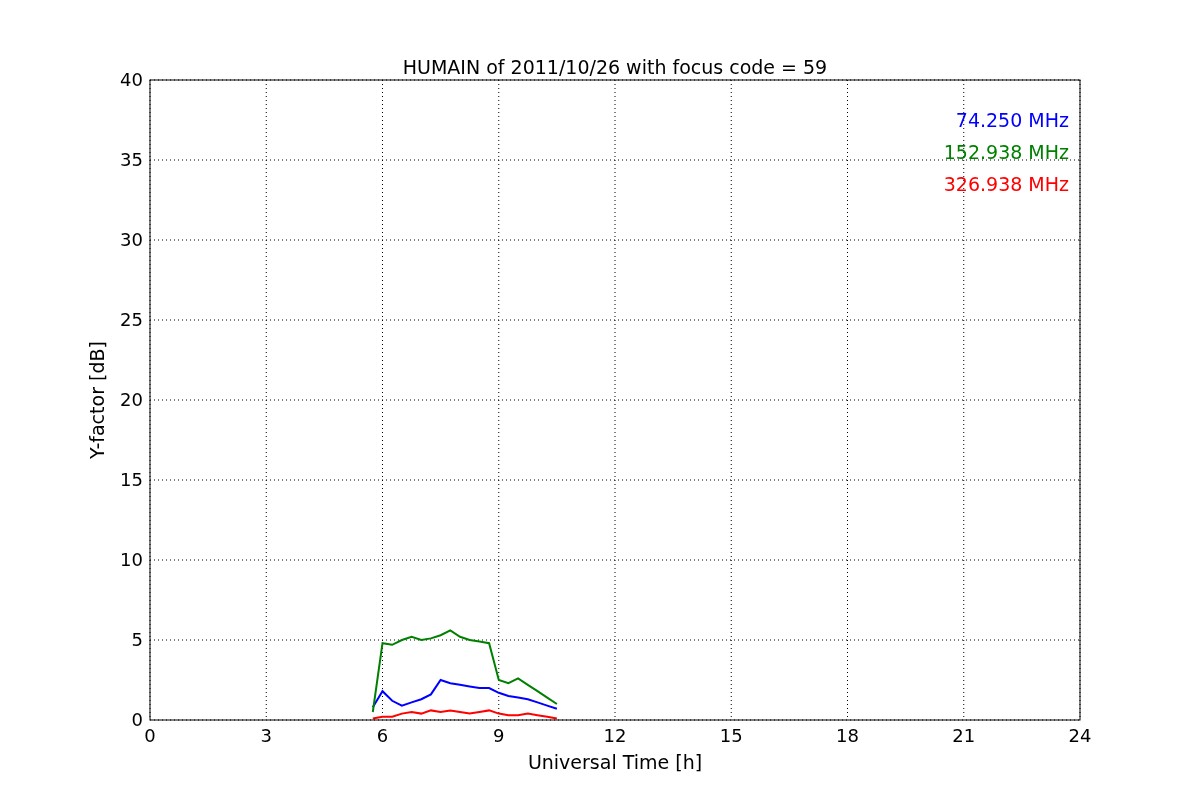 This screenshot has height=800, width=1200. What do you see at coordinates (131, 559) in the screenshot?
I see `y-tick-label: 10` at bounding box center [131, 559].